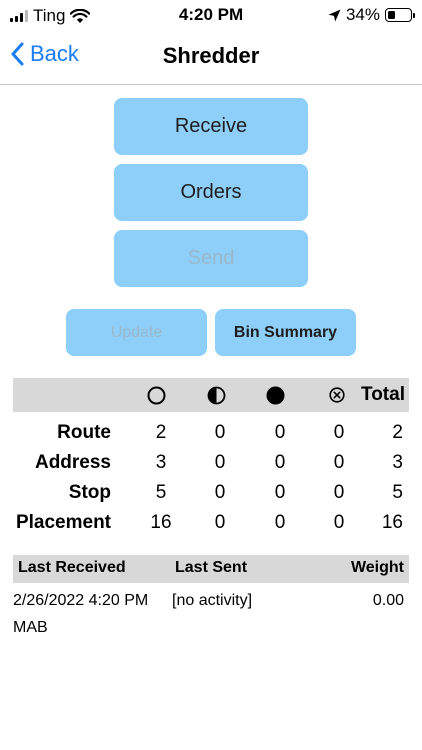  I want to click on navigation-bar: Back Shredder, so click(211, 57).